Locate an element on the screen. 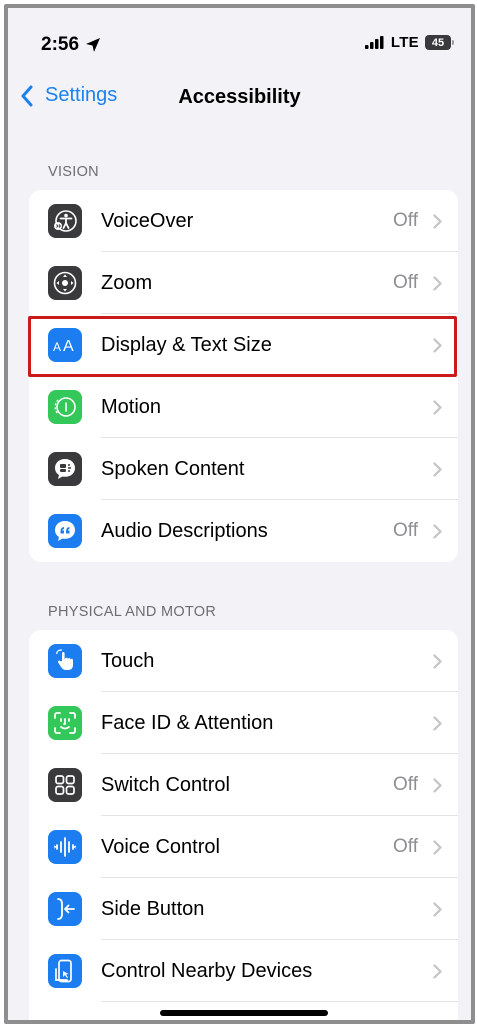 The height and width of the screenshot is (1024, 477). row-label: Voice Control is located at coordinates (160, 846).